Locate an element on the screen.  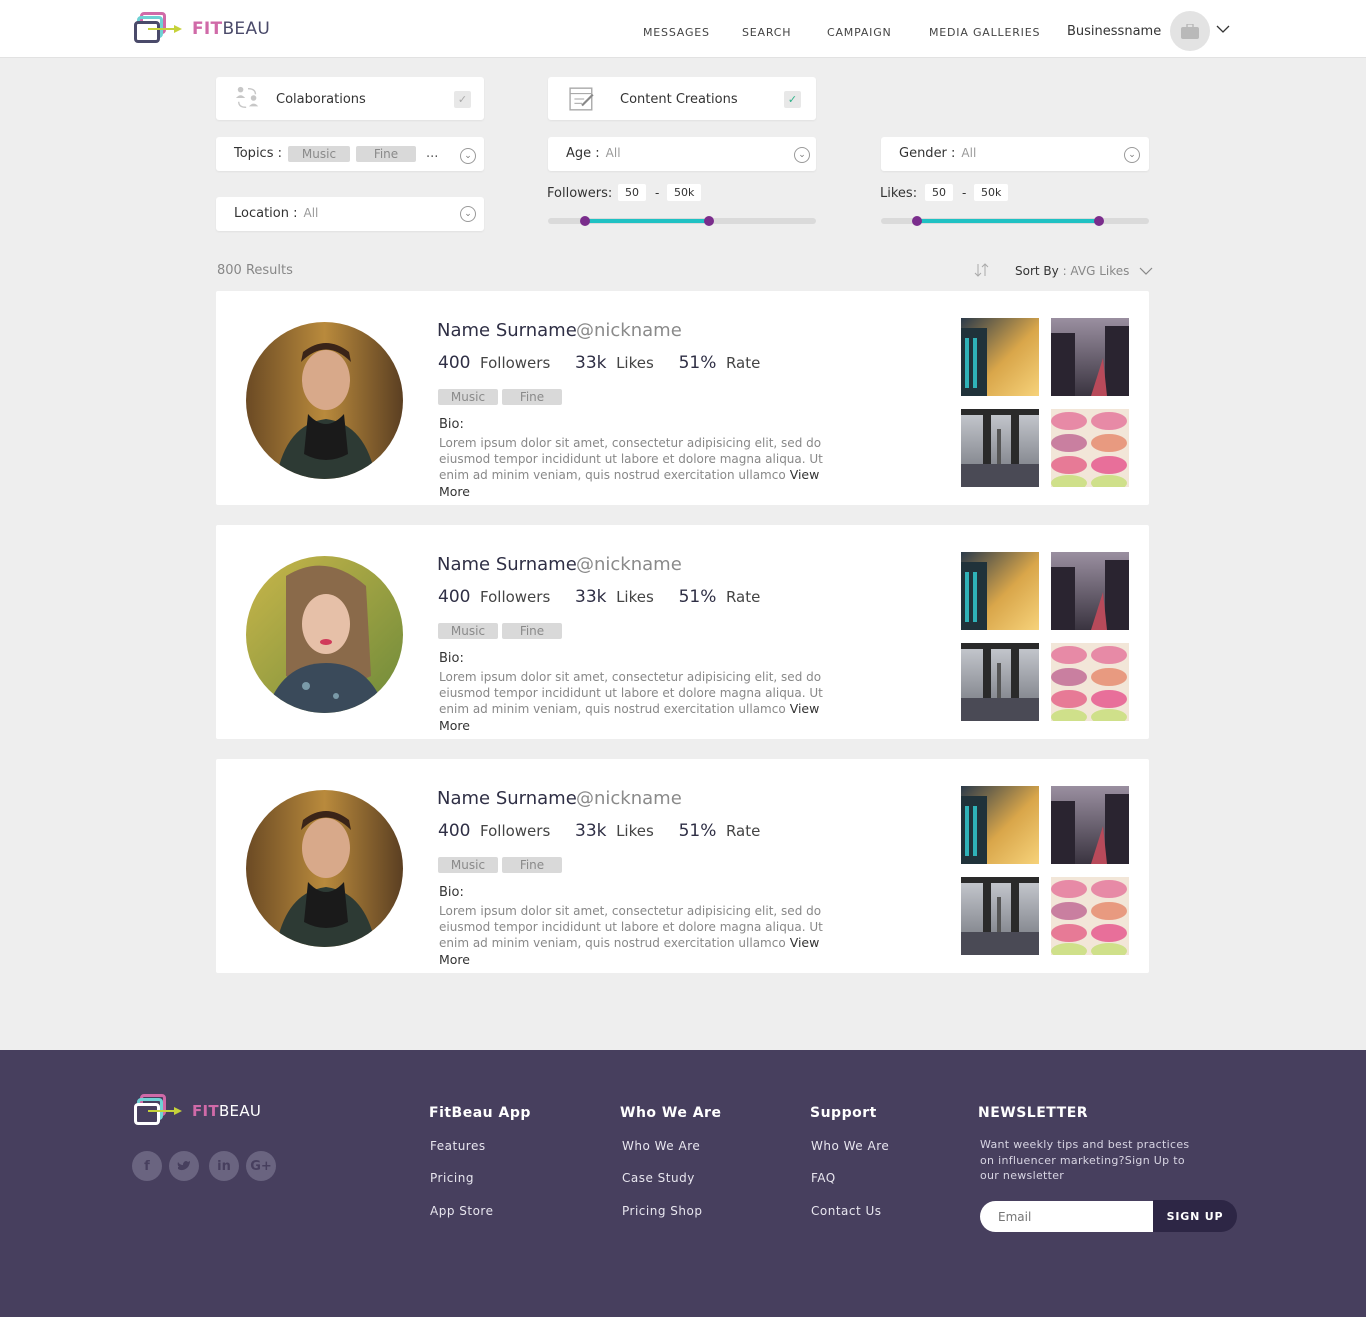
nav-messages: MESSAGES is located at coordinates (676, 32).